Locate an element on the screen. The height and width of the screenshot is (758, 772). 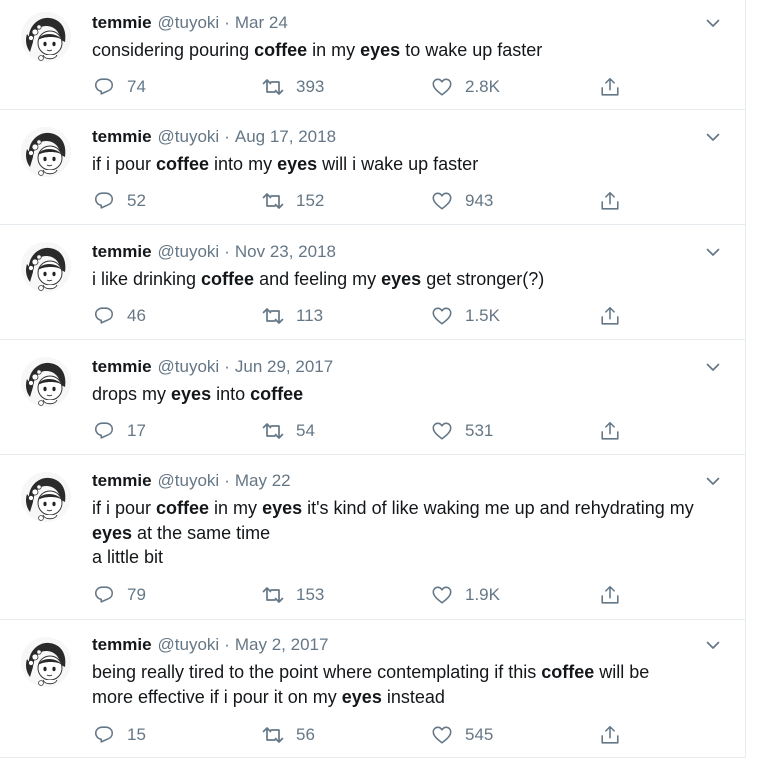
reply-button: 52 is located at coordinates (176, 201).